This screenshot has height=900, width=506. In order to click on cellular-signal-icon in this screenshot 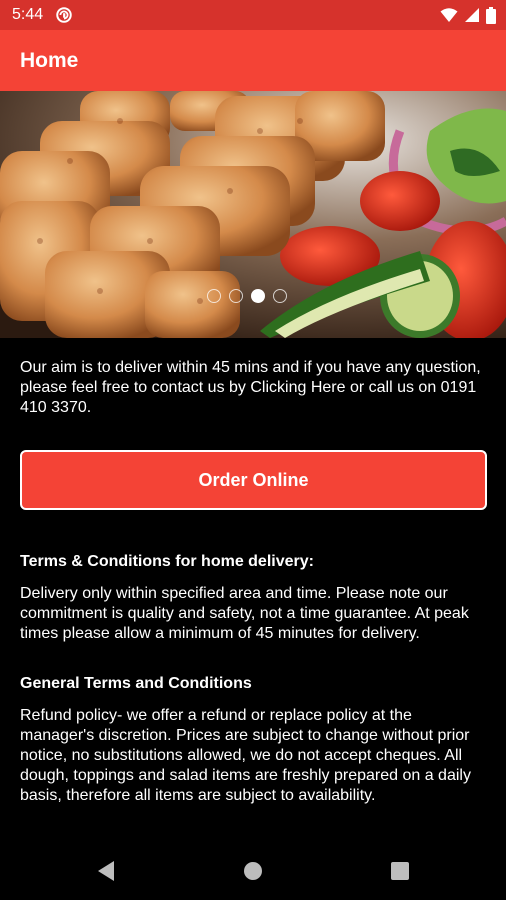, I will do `click(472, 15)`.